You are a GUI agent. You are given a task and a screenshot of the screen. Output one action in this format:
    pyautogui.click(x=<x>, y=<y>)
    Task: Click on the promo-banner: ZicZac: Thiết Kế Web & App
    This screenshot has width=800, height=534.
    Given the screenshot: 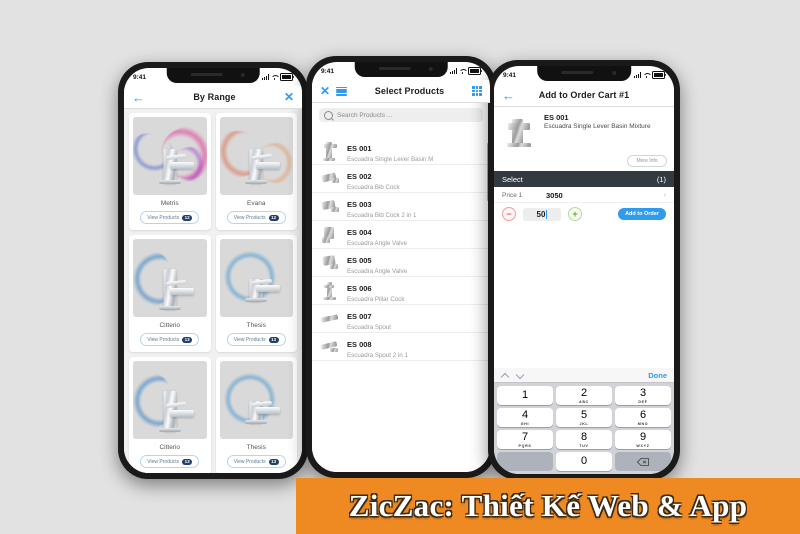 What is the action you would take?
    pyautogui.click(x=548, y=506)
    